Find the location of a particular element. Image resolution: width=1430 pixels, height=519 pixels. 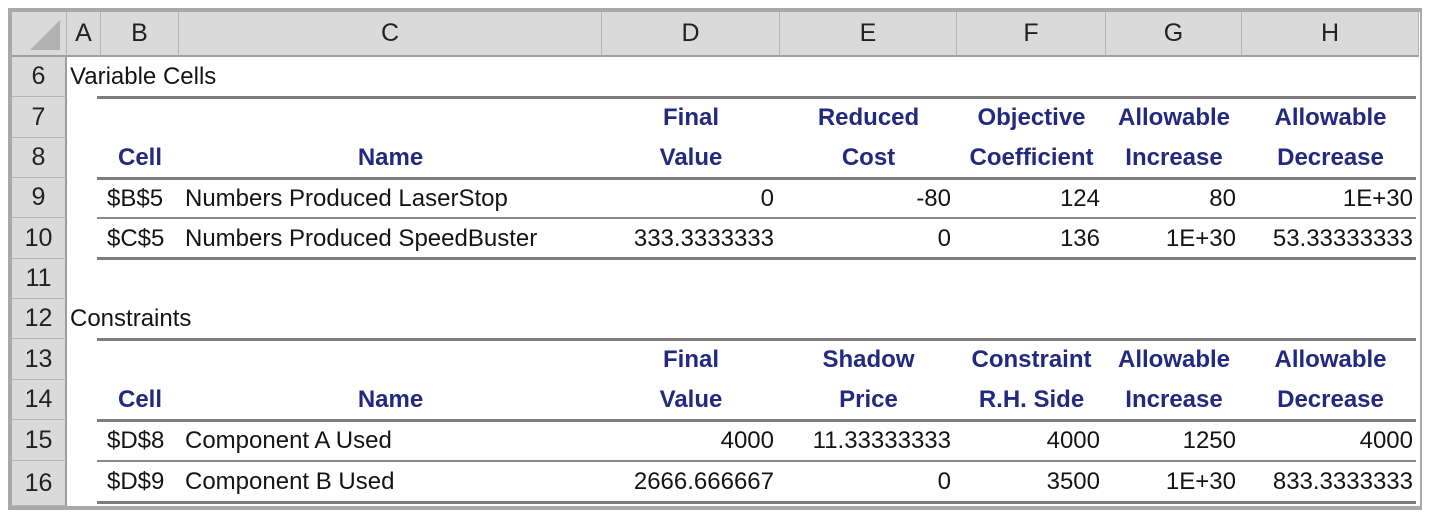

header-constraint-rhs: R.H. Side is located at coordinates (1031, 399).